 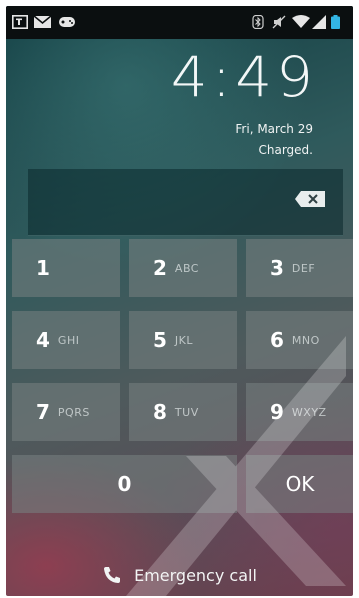 What do you see at coordinates (335, 22) in the screenshot?
I see `battery-icon` at bounding box center [335, 22].